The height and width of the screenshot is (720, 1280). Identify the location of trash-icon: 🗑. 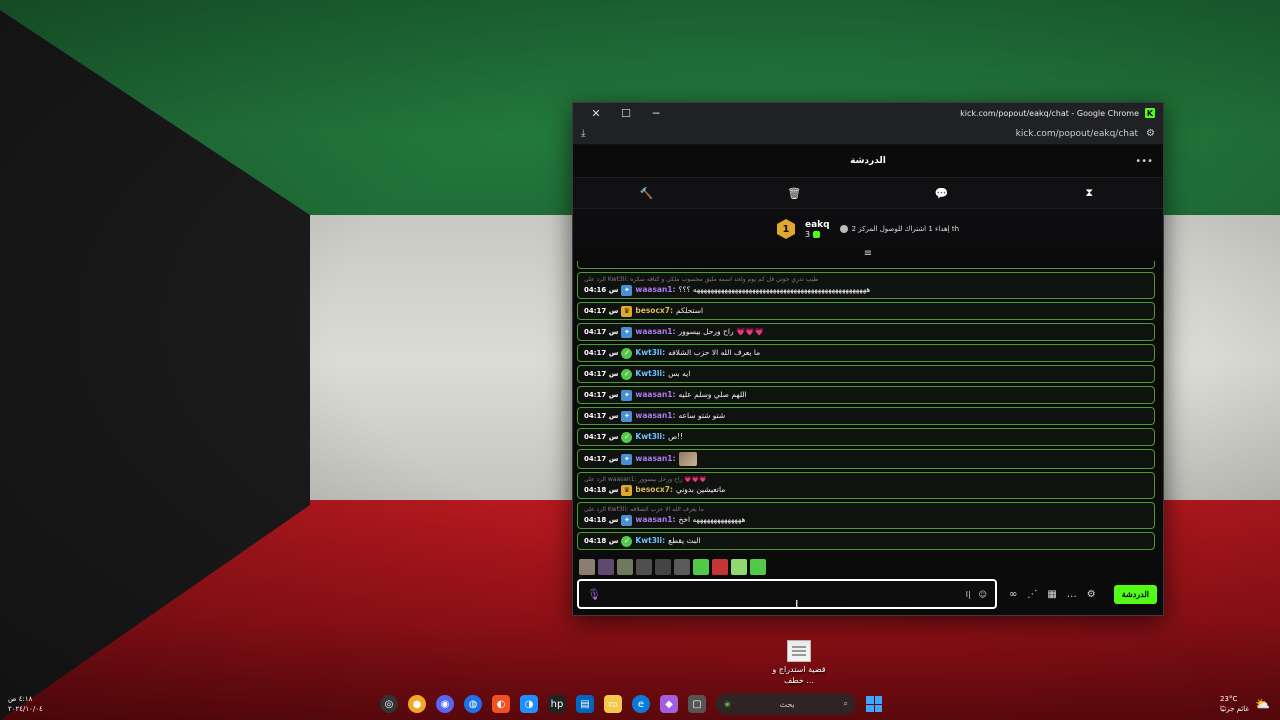
(794, 193).